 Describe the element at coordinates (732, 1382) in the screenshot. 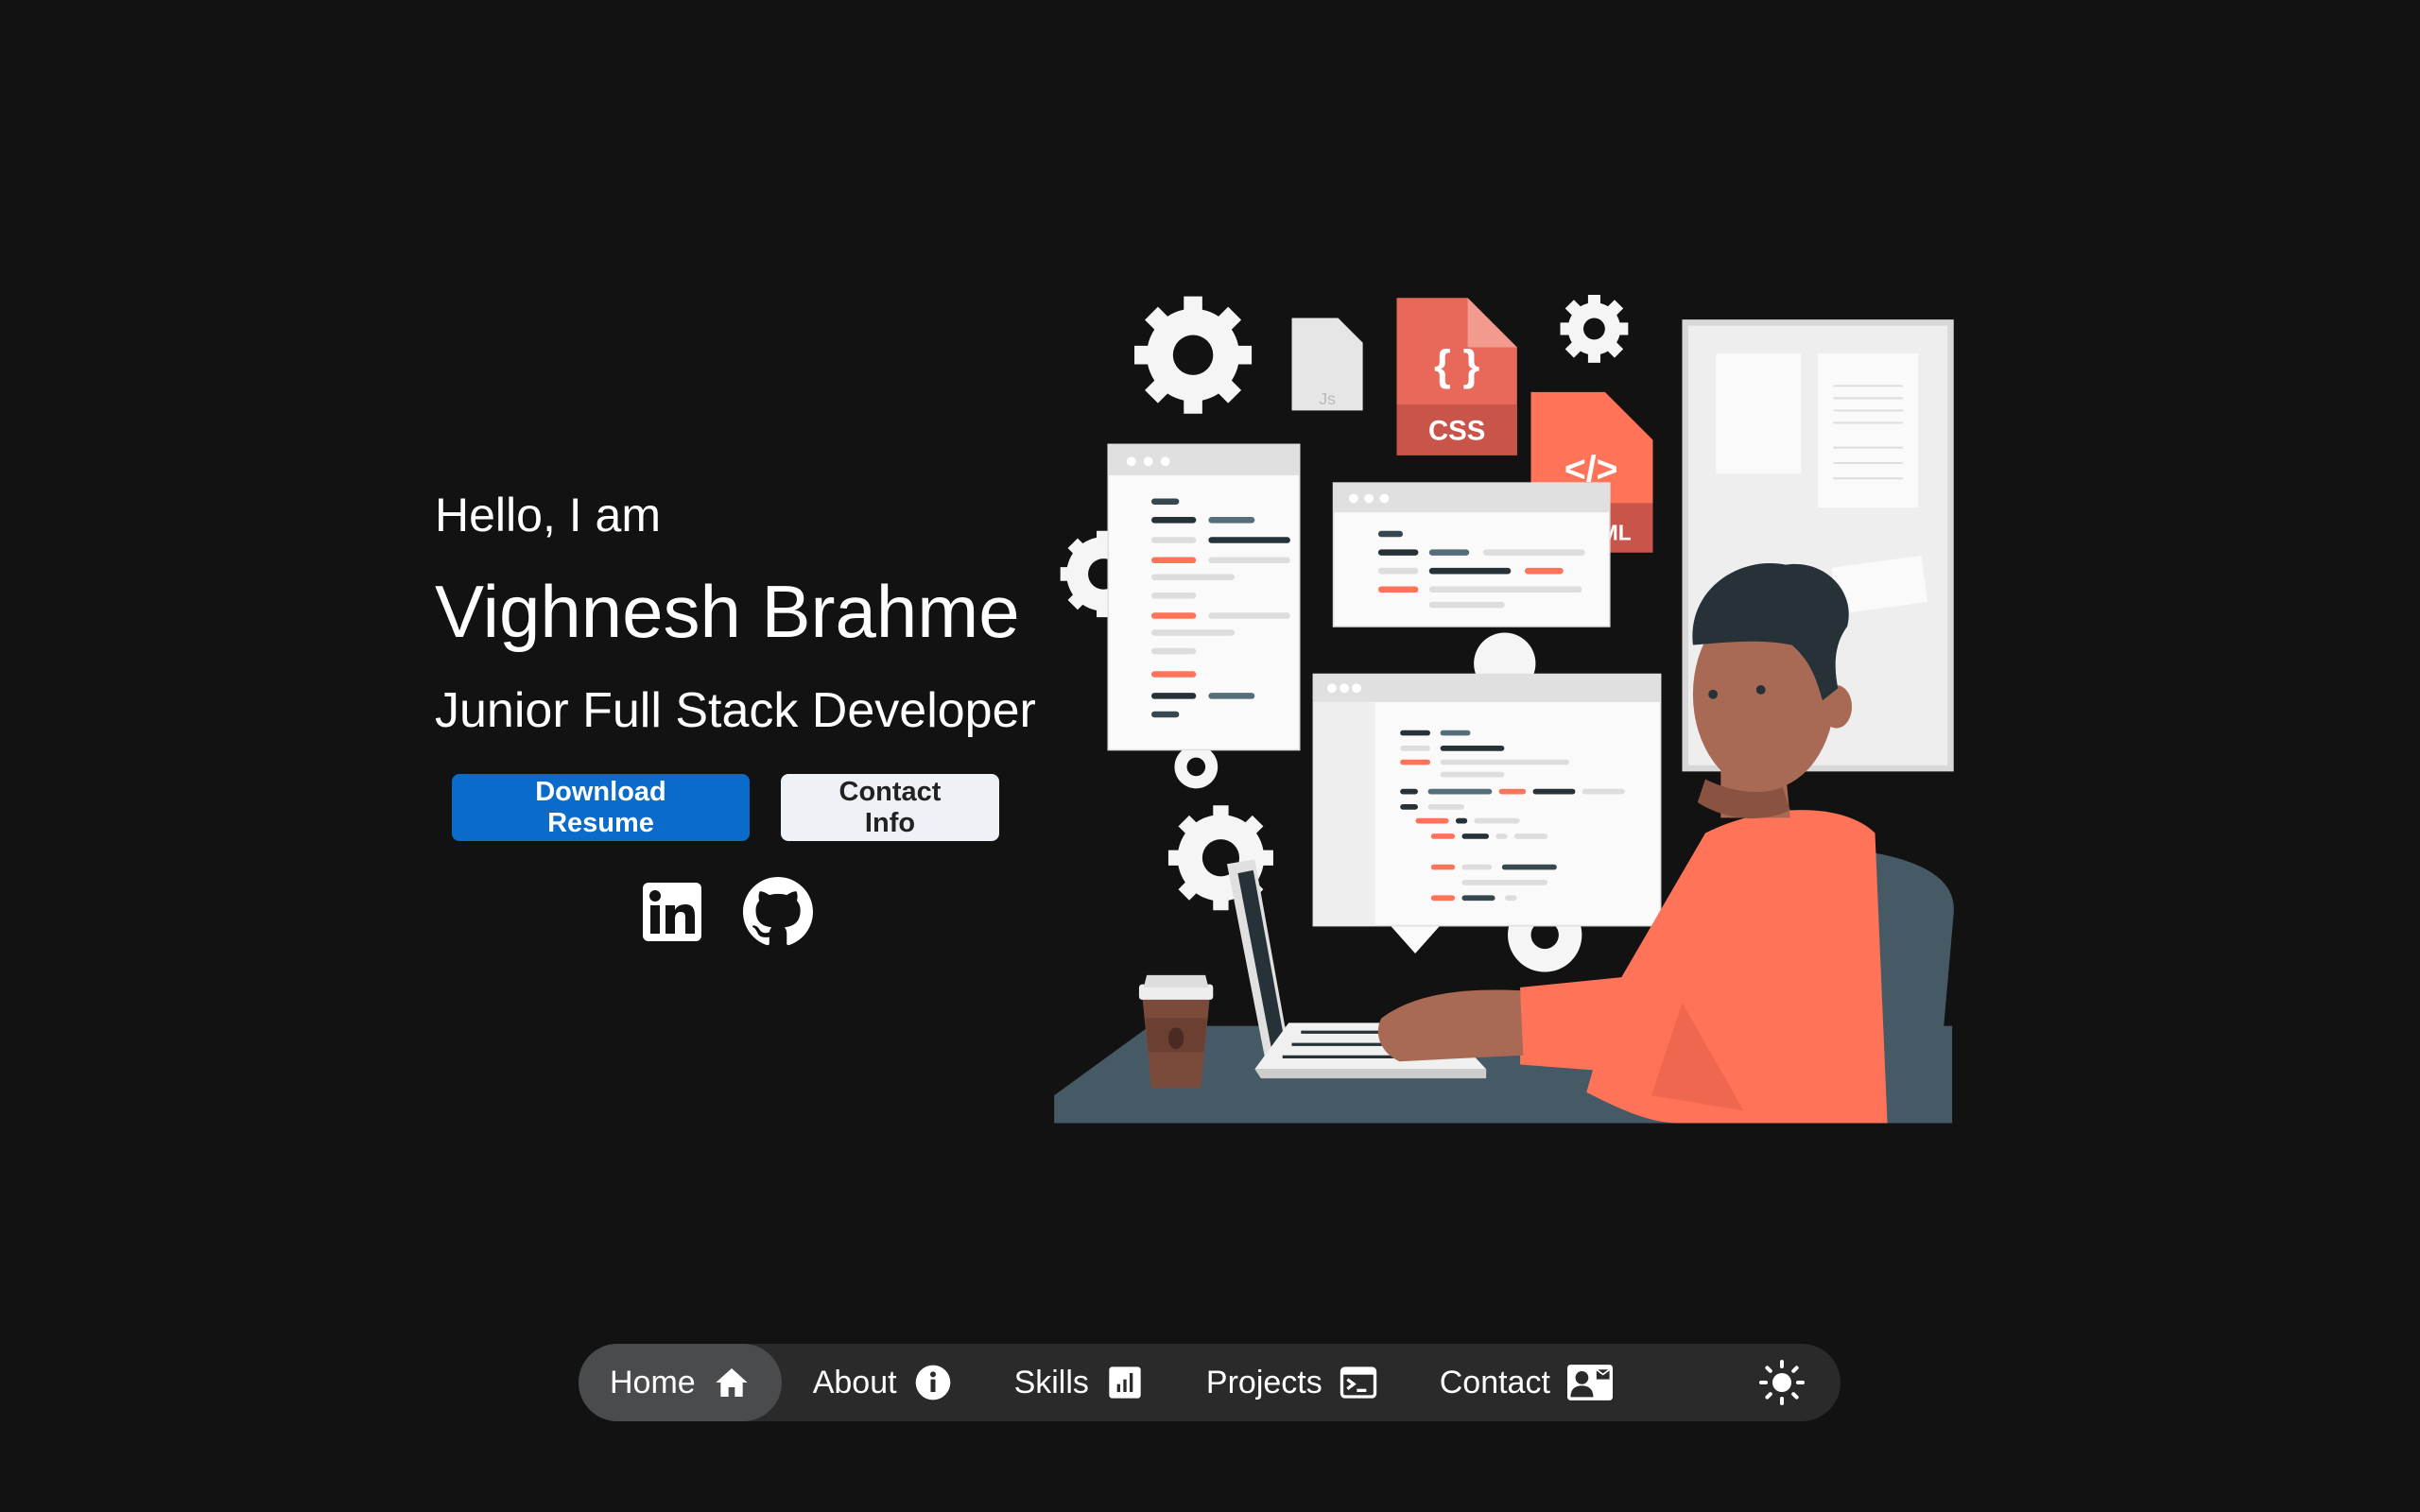

I see `home-icon` at that location.